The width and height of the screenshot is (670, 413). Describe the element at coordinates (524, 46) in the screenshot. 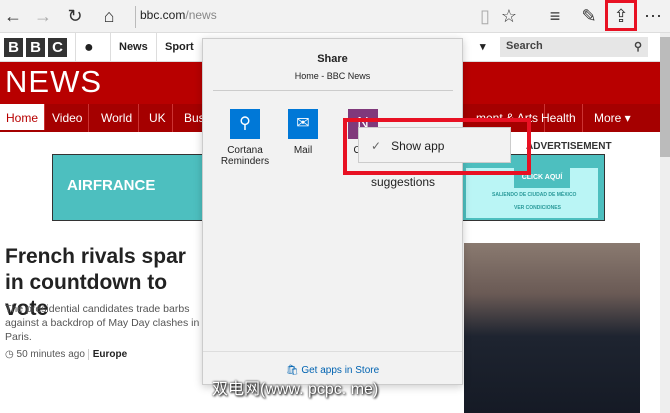

I see `search-placeholder: Search` at that location.